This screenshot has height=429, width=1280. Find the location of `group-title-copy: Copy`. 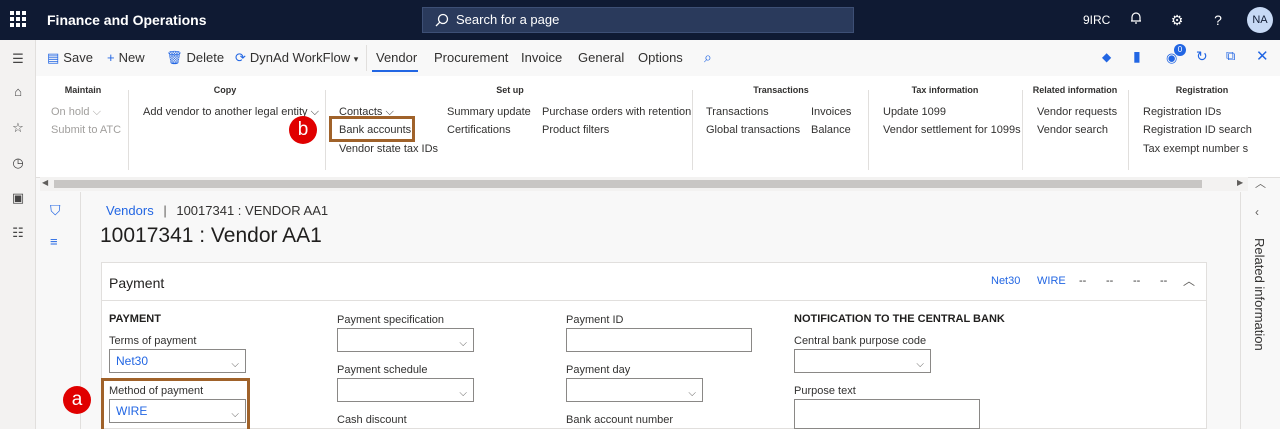

group-title-copy: Copy is located at coordinates (225, 90).